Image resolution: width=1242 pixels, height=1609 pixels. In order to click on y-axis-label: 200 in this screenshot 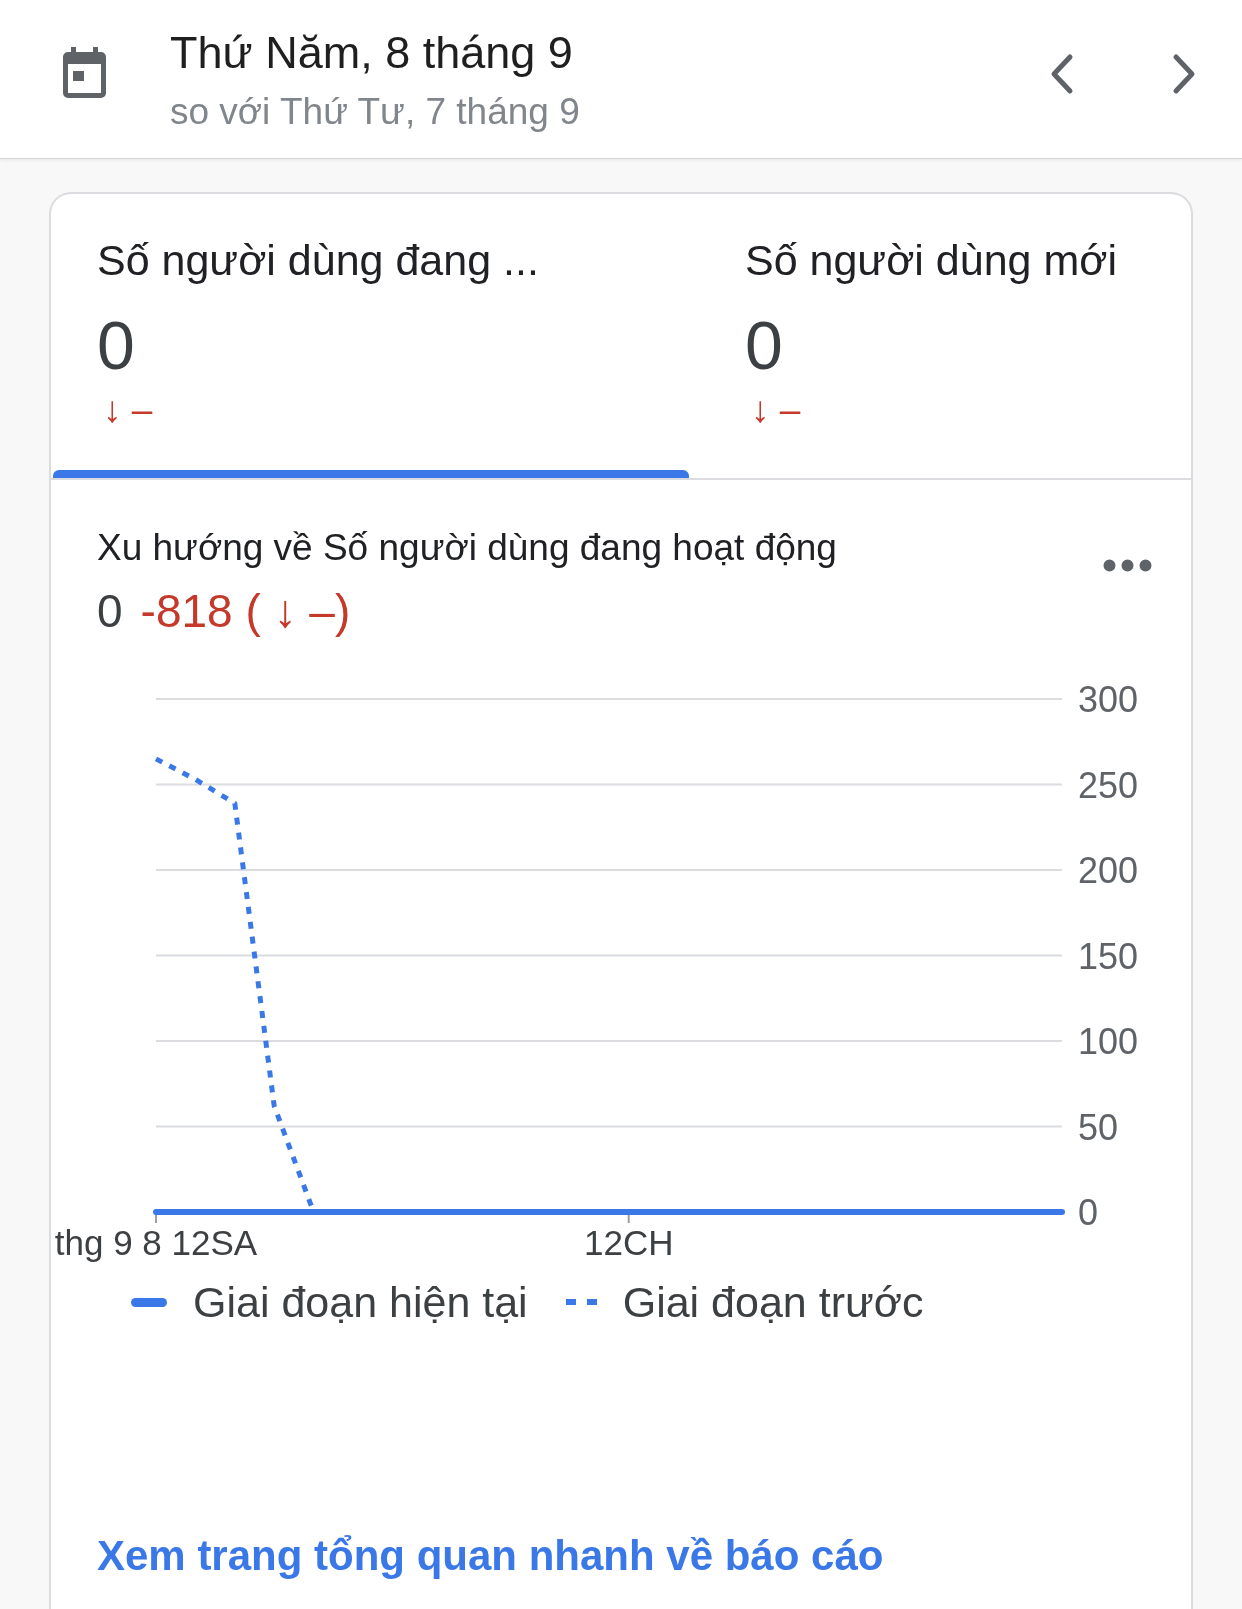, I will do `click(1108, 870)`.